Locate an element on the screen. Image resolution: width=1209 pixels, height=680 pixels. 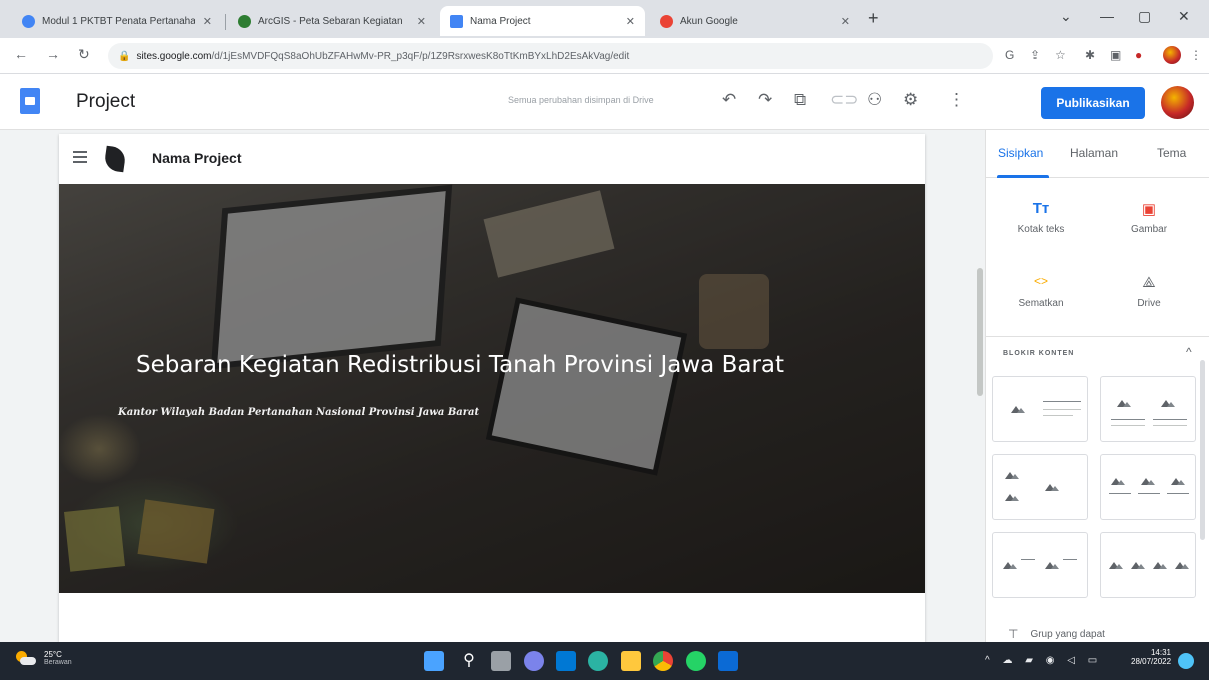
google-sites-logo-icon is located at coordinates (30, 101).